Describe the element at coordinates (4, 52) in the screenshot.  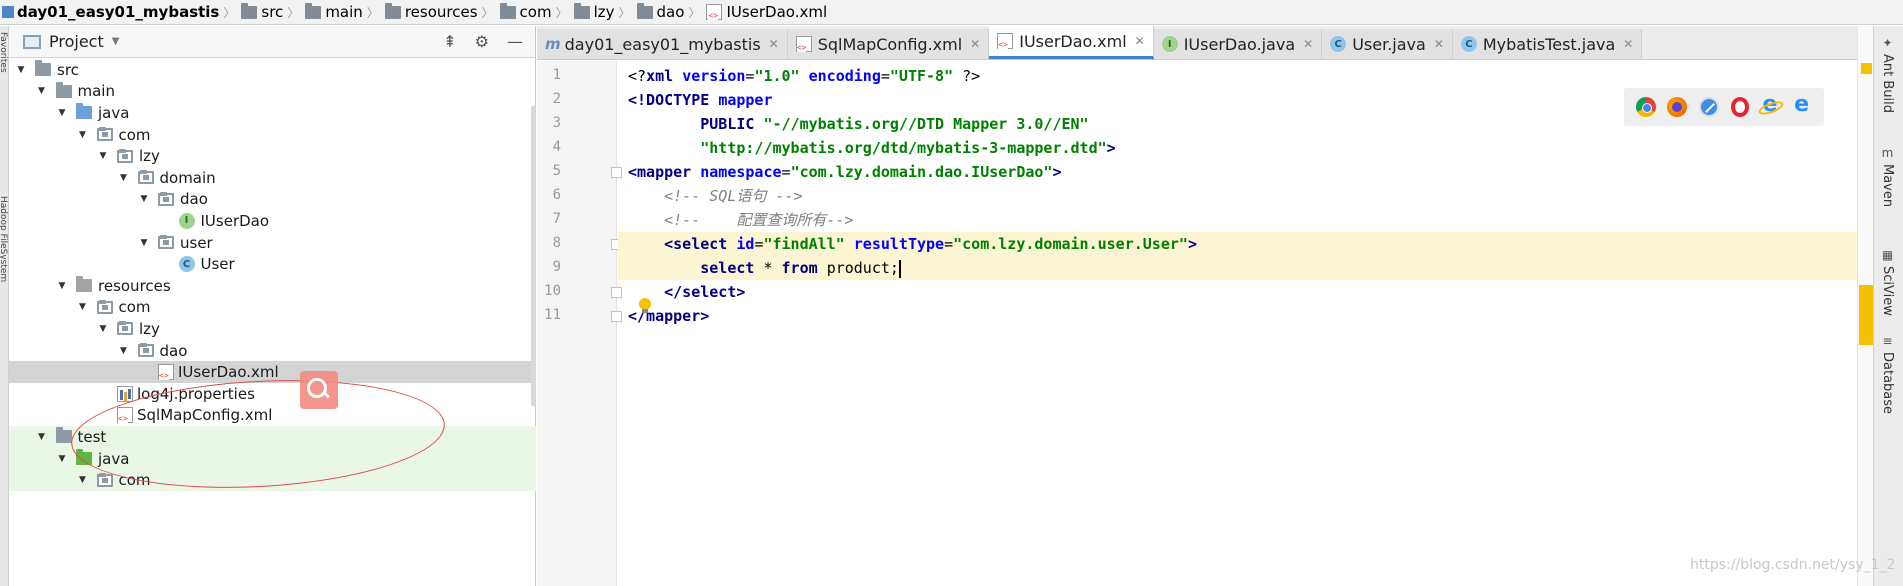
I see `left-tab-favorites: Favorites` at that location.